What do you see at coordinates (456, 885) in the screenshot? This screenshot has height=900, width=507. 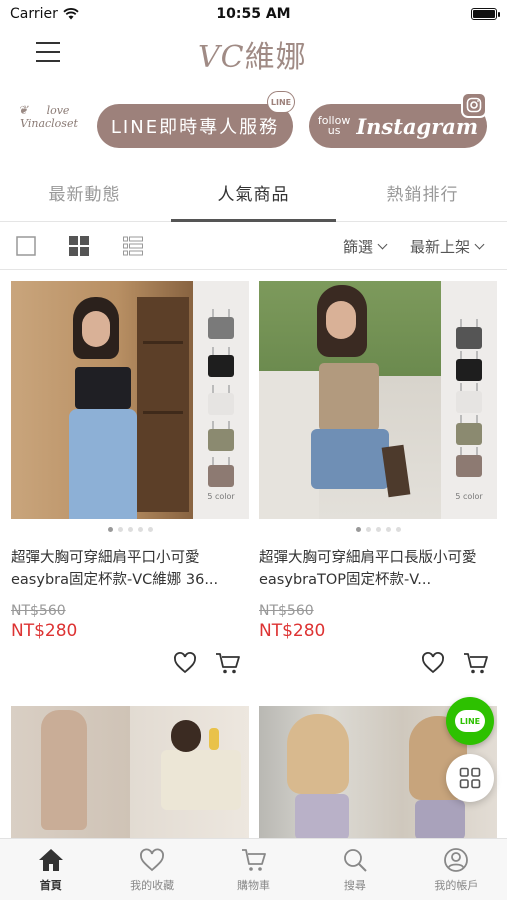 I see `nav-account-label: 我的帳戶` at bounding box center [456, 885].